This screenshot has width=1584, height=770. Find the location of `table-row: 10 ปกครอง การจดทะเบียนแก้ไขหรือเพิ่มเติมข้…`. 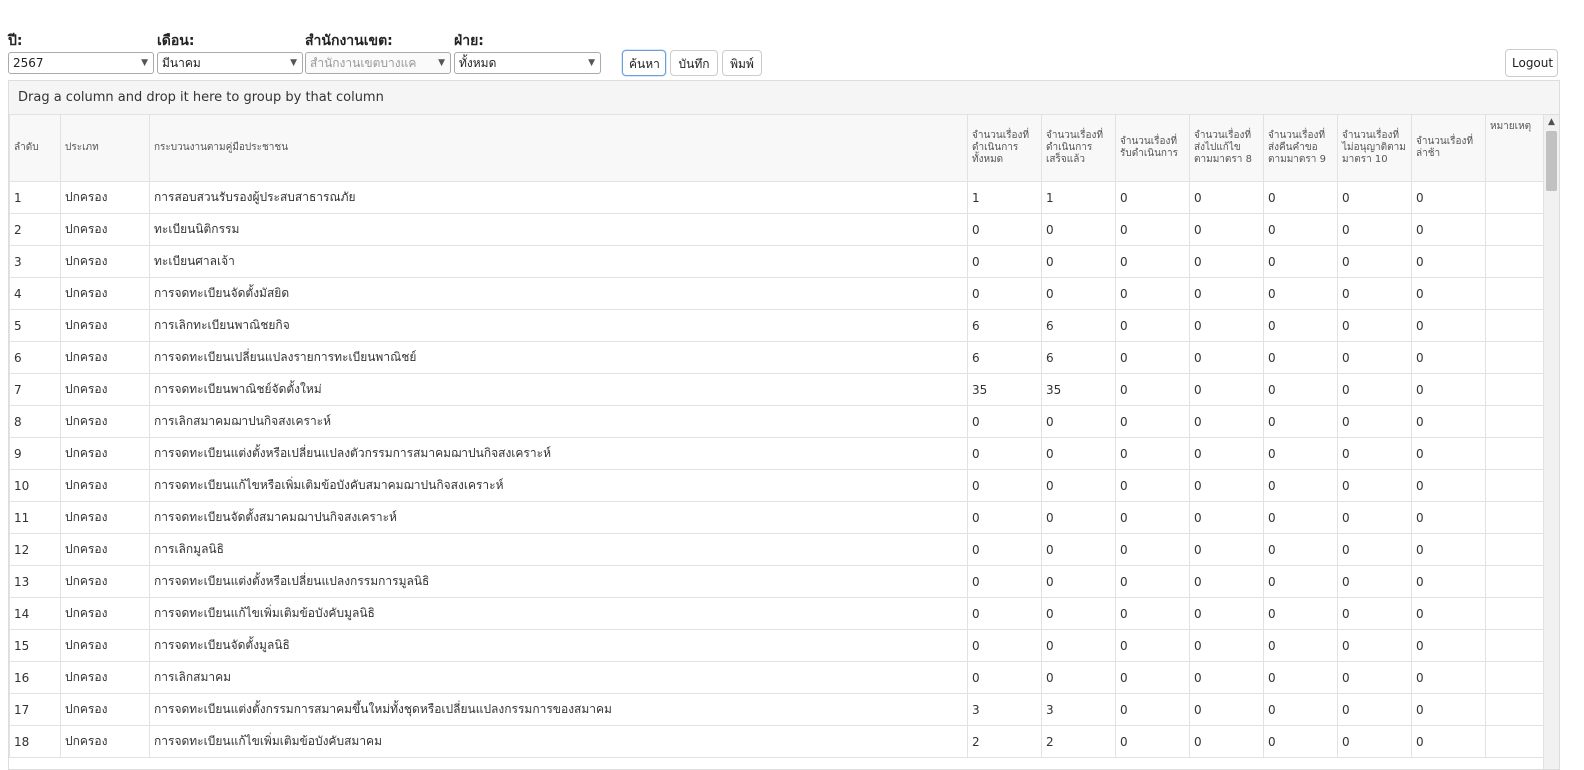

table-row: 10 ปกครอง การจดทะเบียนแก้ไขหรือเพิ่มเติมข้… is located at coordinates (777, 485).